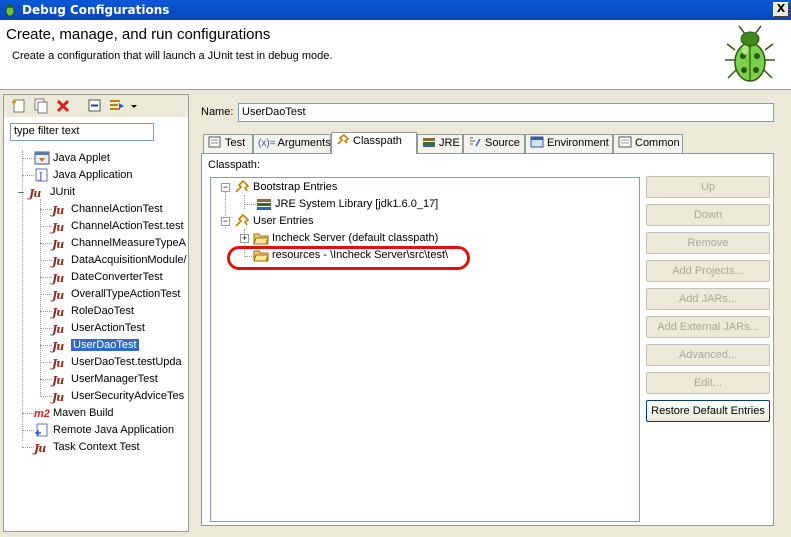 Image resolution: width=791 pixels, height=537 pixels. What do you see at coordinates (96, 10) in the screenshot?
I see `window-title: Debug Configurations` at bounding box center [96, 10].